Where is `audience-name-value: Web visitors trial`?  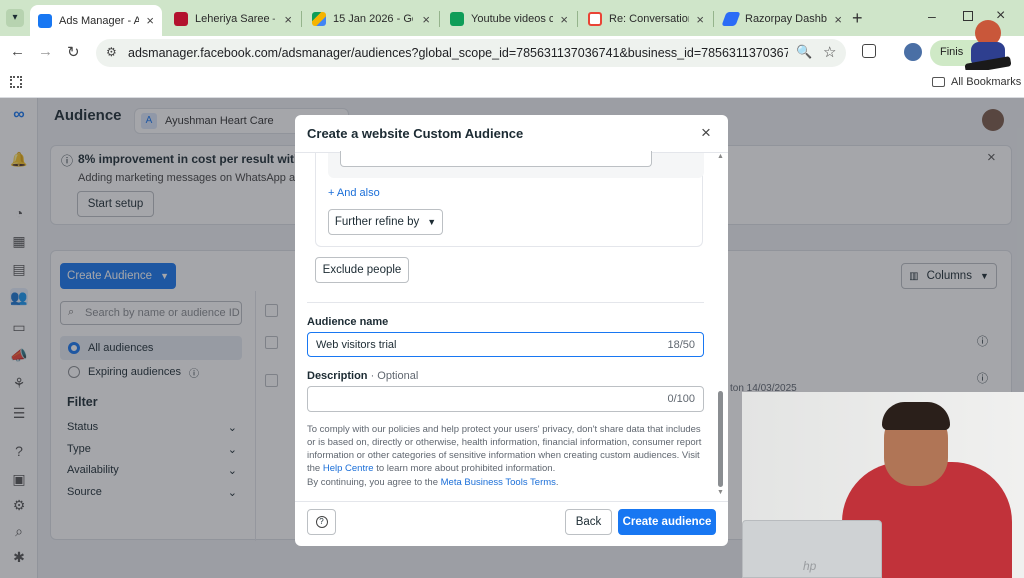
audience-name-value: Web visitors trial is located at coordinates (356, 345).